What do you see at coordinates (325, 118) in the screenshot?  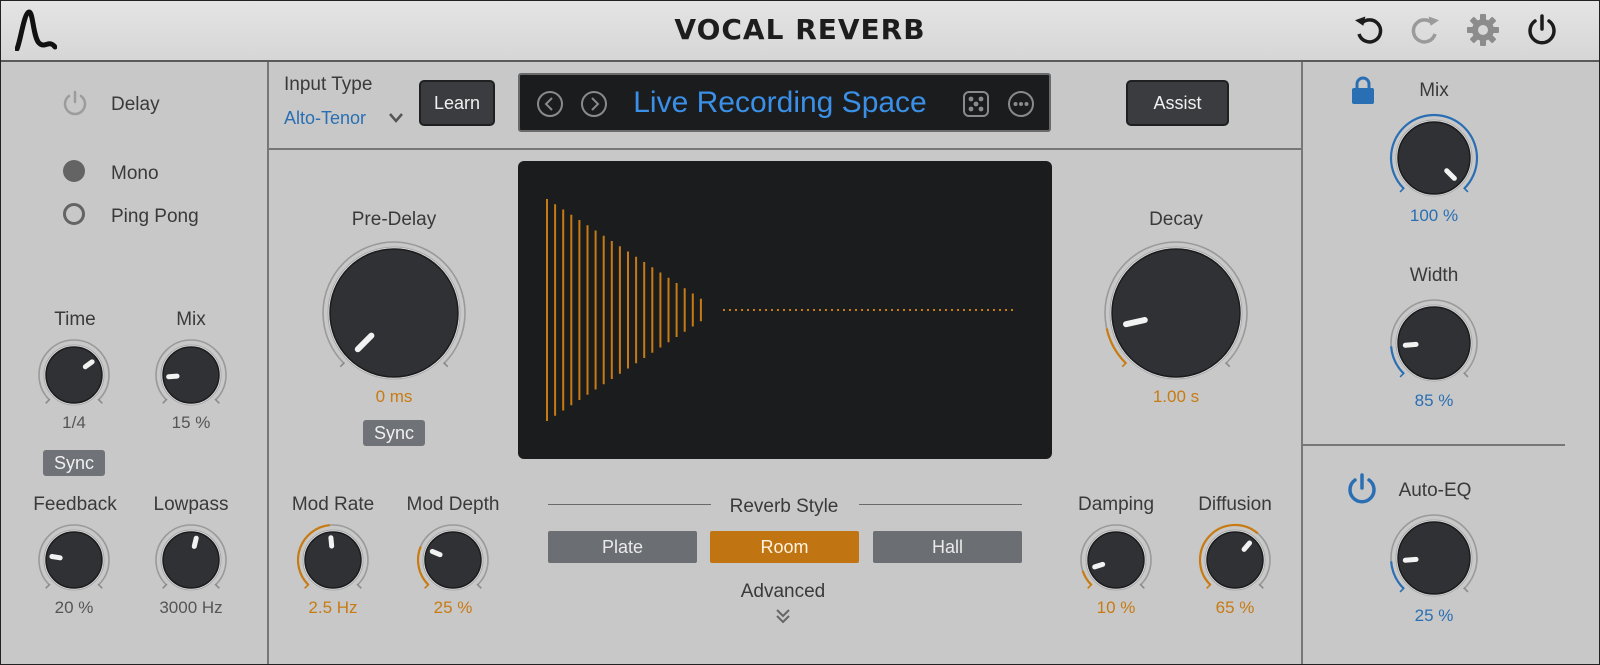 I see `input-type-select: Alto-Tenor` at bounding box center [325, 118].